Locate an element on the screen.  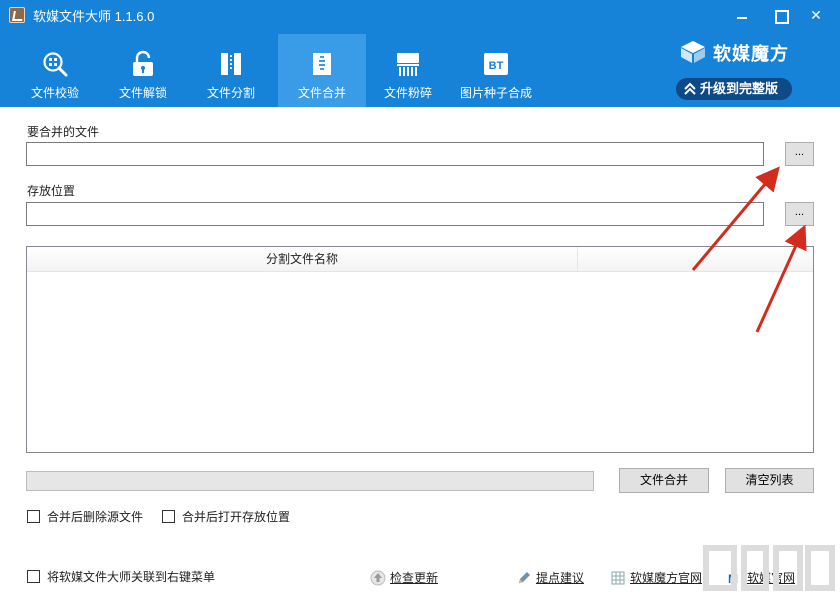
mofang-cube-icon is located at coordinates (693, 52).